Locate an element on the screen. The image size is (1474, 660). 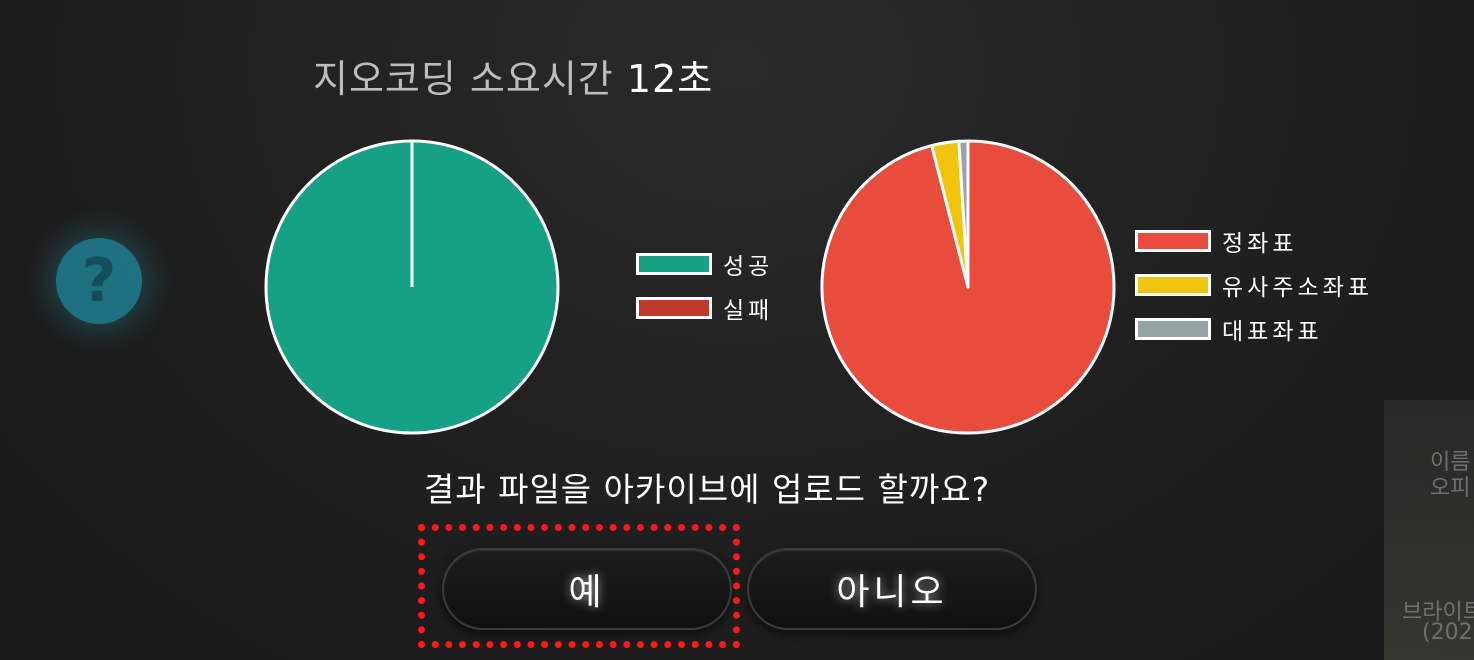
no-button: 아니오 is located at coordinates (892, 589).